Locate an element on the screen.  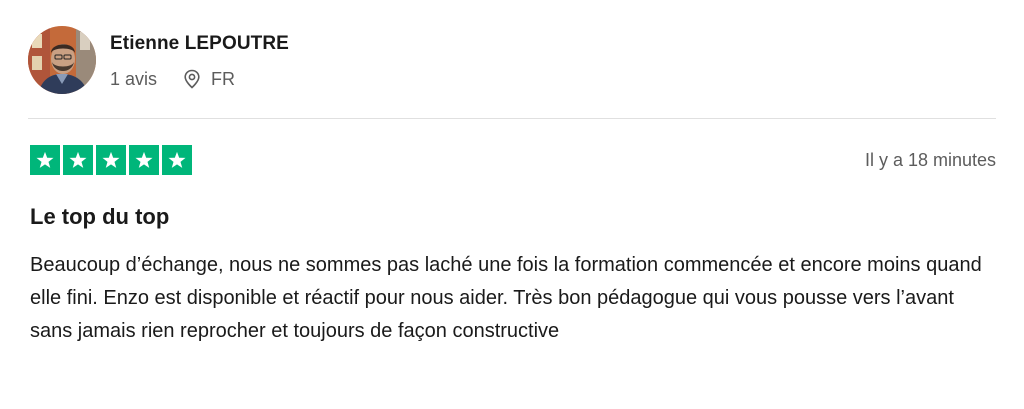
review-date: Il y a 18 minutes is located at coordinates (930, 160).